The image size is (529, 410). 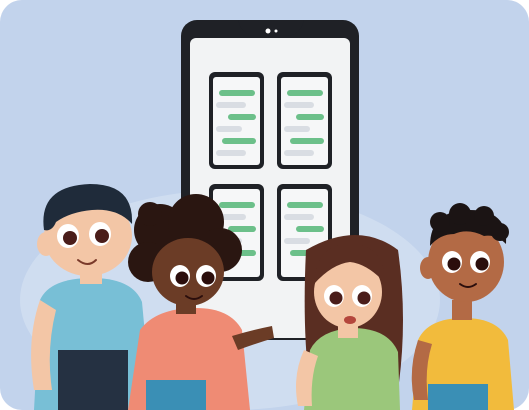 What do you see at coordinates (349, 322) in the screenshot?
I see `kid-girl-long-hair` at bounding box center [349, 322].